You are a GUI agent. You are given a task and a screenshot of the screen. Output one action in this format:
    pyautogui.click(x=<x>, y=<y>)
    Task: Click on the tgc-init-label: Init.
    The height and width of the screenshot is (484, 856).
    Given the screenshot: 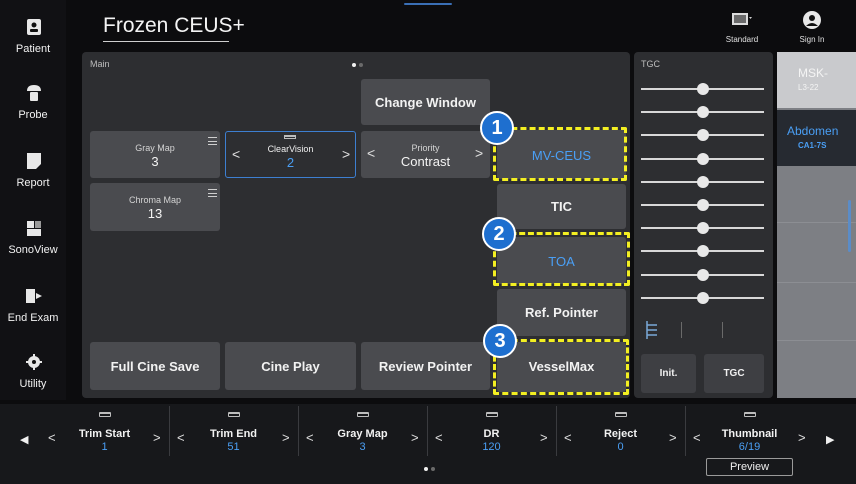 What is the action you would take?
    pyautogui.click(x=668, y=373)
    